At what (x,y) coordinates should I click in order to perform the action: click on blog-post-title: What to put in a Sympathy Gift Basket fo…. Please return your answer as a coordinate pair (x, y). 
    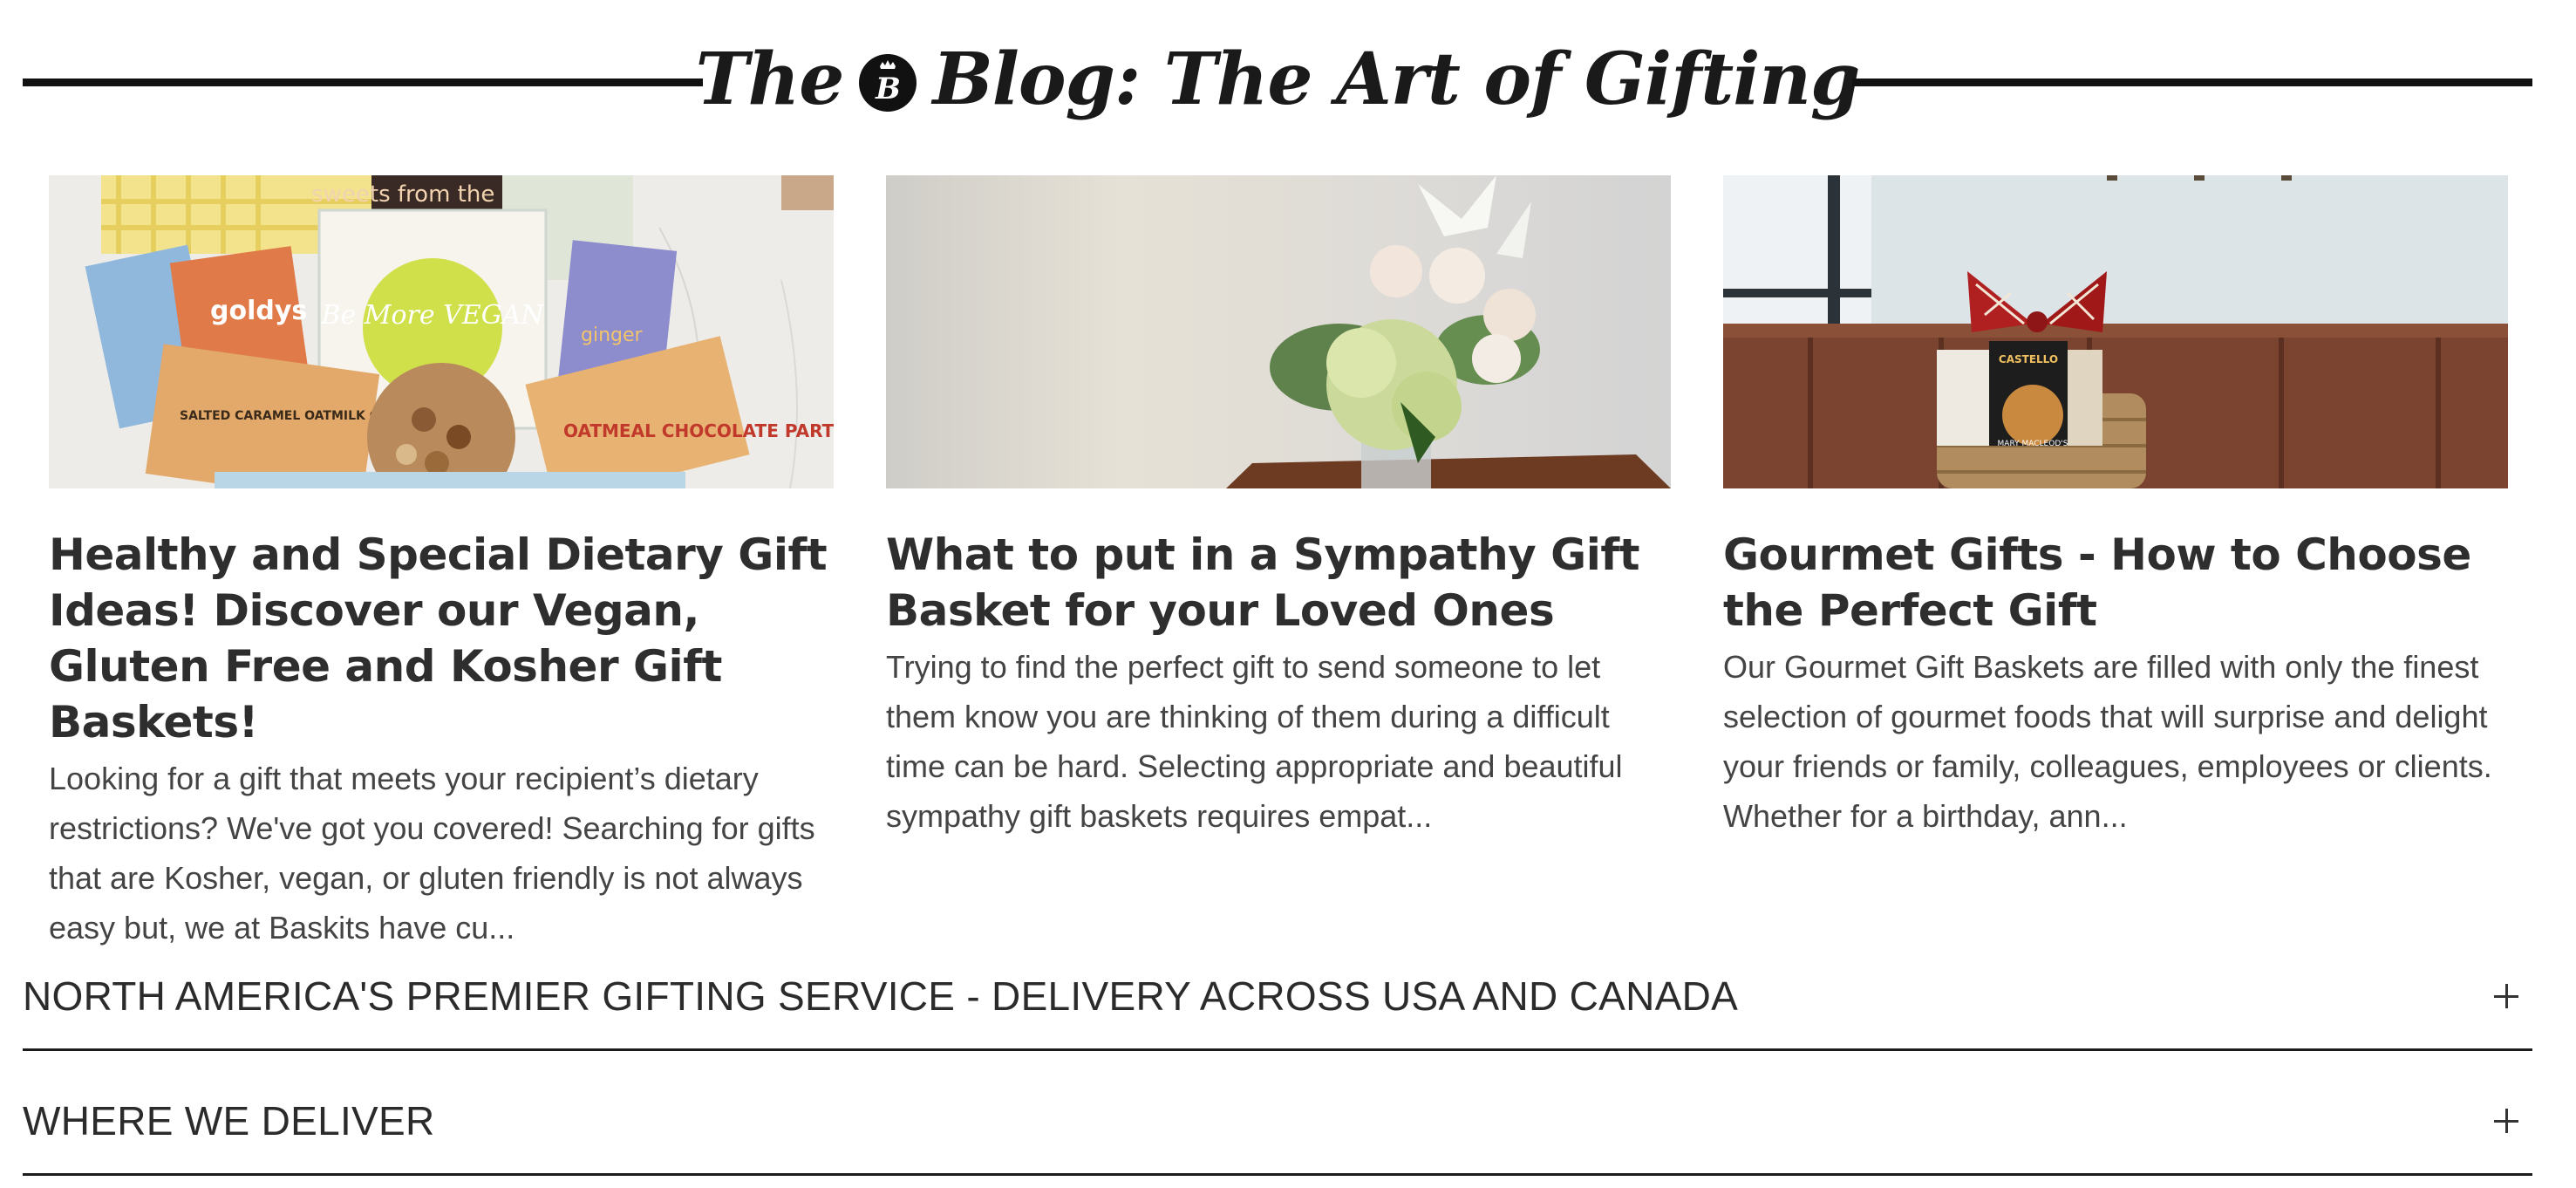
    Looking at the image, I should click on (1279, 582).